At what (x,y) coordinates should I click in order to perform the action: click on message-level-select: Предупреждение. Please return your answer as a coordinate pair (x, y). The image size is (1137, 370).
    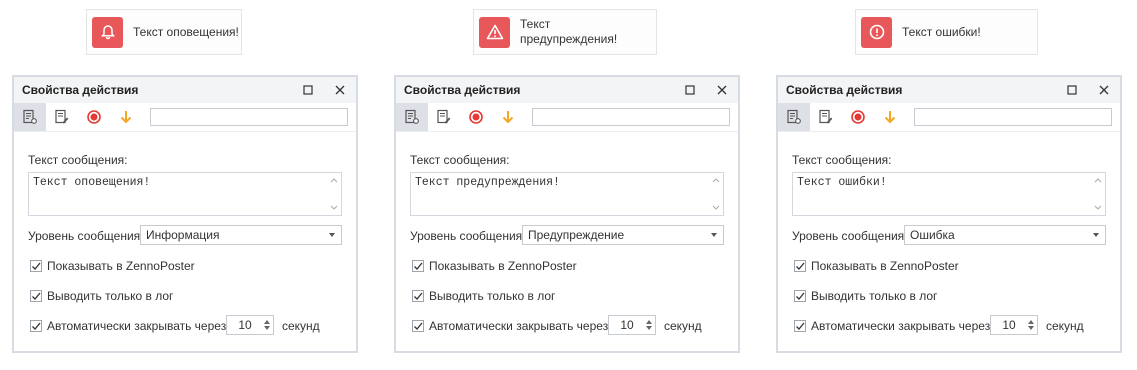
    Looking at the image, I should click on (623, 235).